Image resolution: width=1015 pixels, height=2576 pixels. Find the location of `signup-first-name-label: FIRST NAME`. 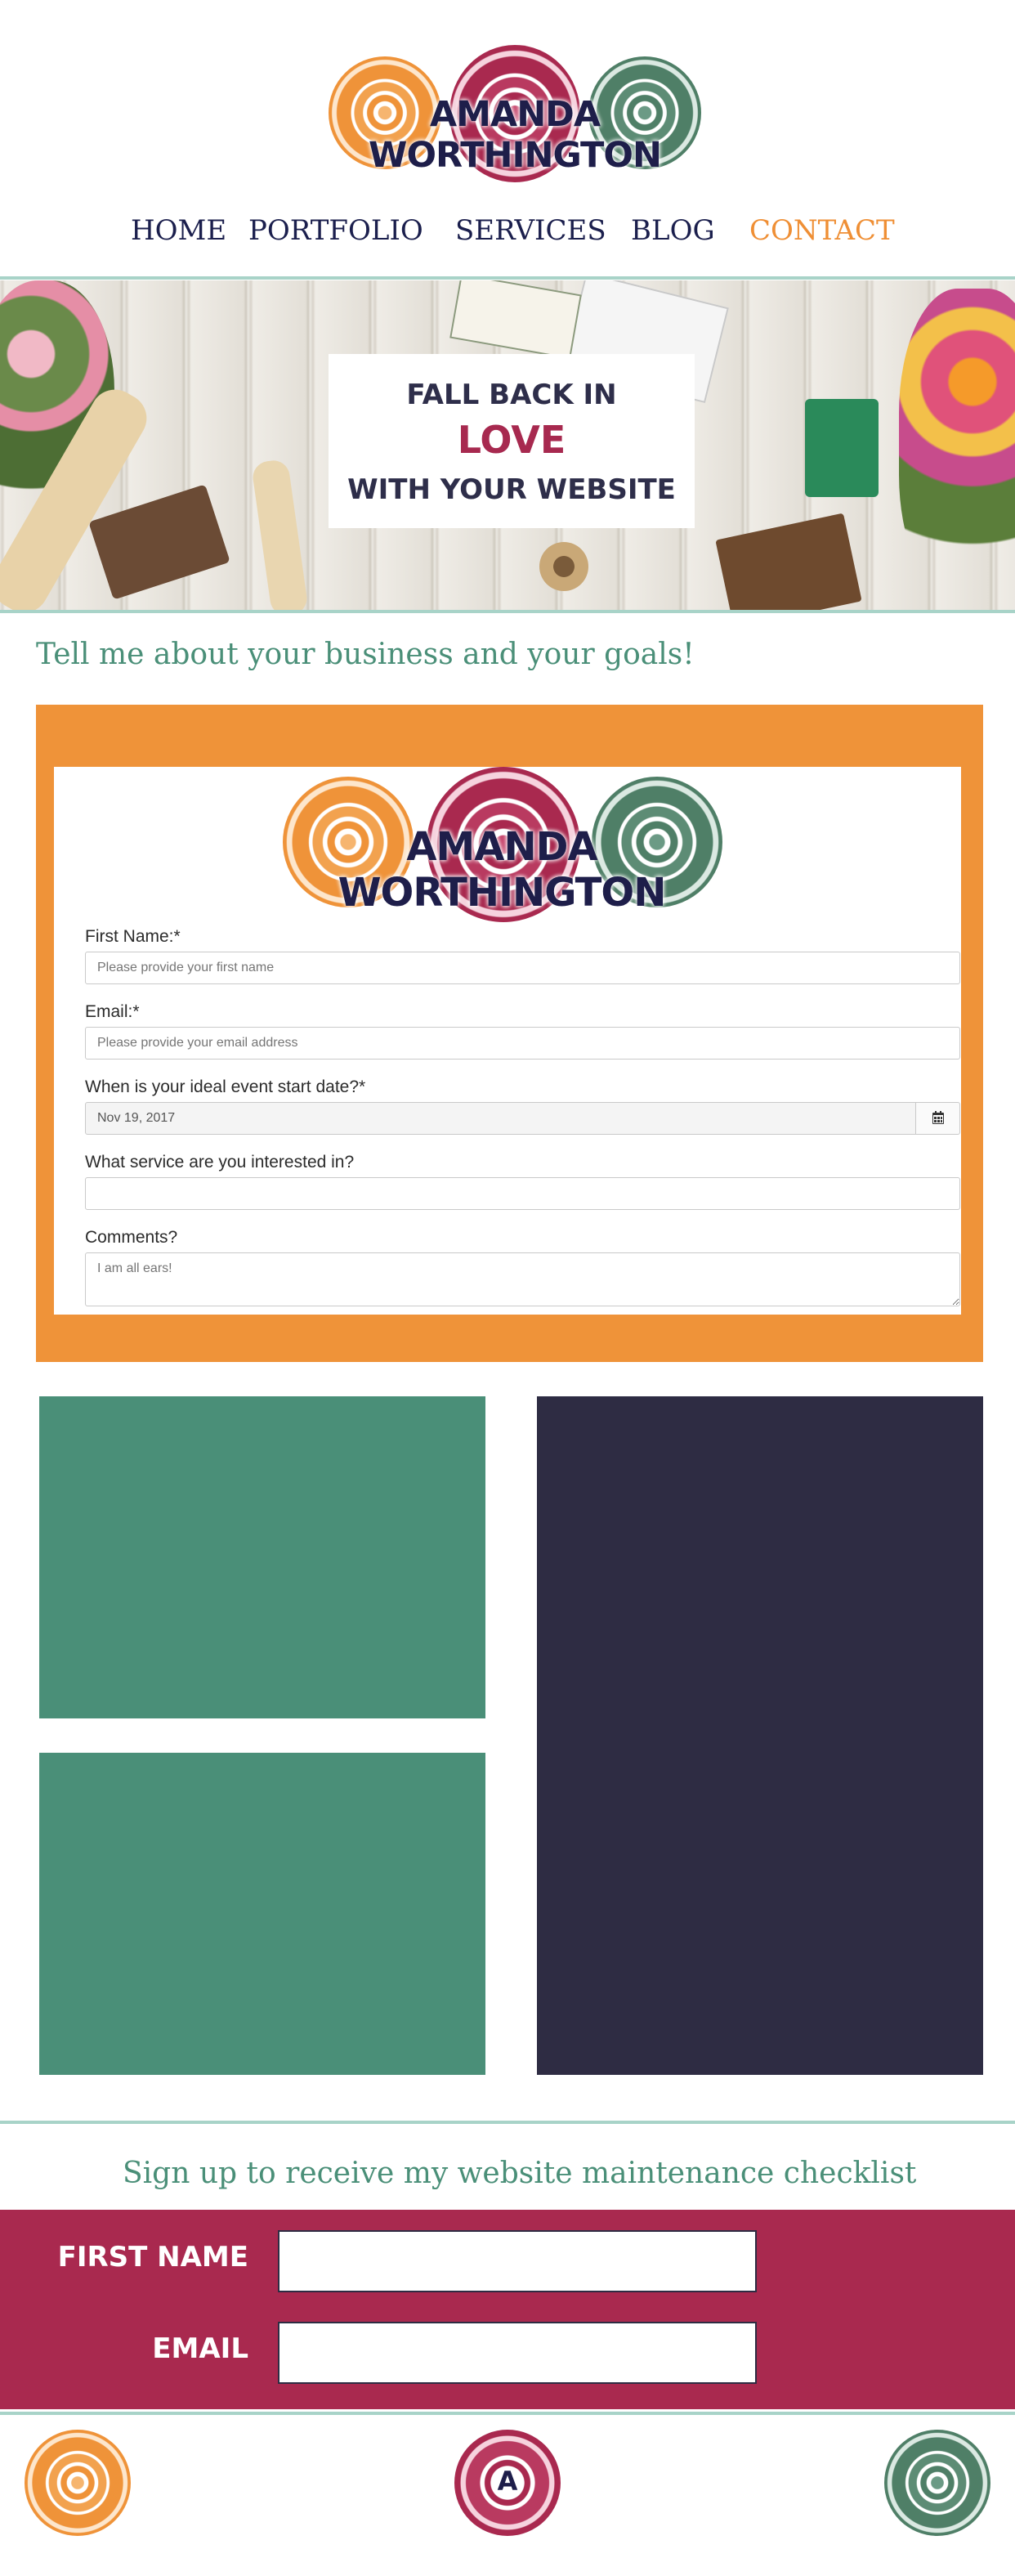

signup-first-name-label: FIRST NAME is located at coordinates (152, 2257).